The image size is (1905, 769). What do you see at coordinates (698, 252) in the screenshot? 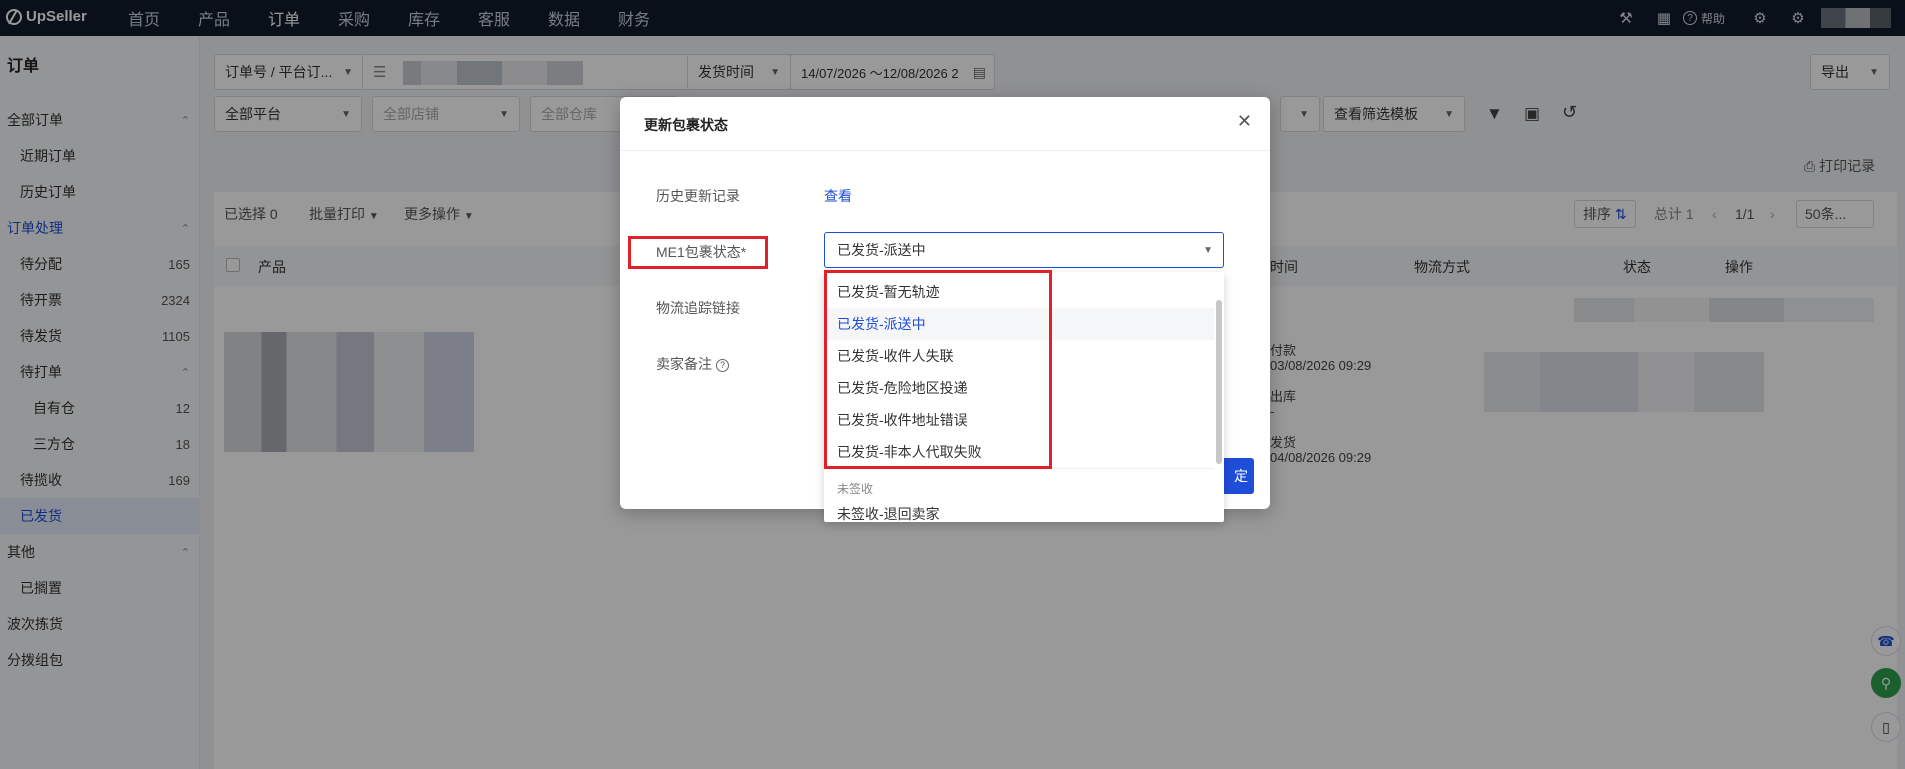
I see `highlight-status-label` at bounding box center [698, 252].